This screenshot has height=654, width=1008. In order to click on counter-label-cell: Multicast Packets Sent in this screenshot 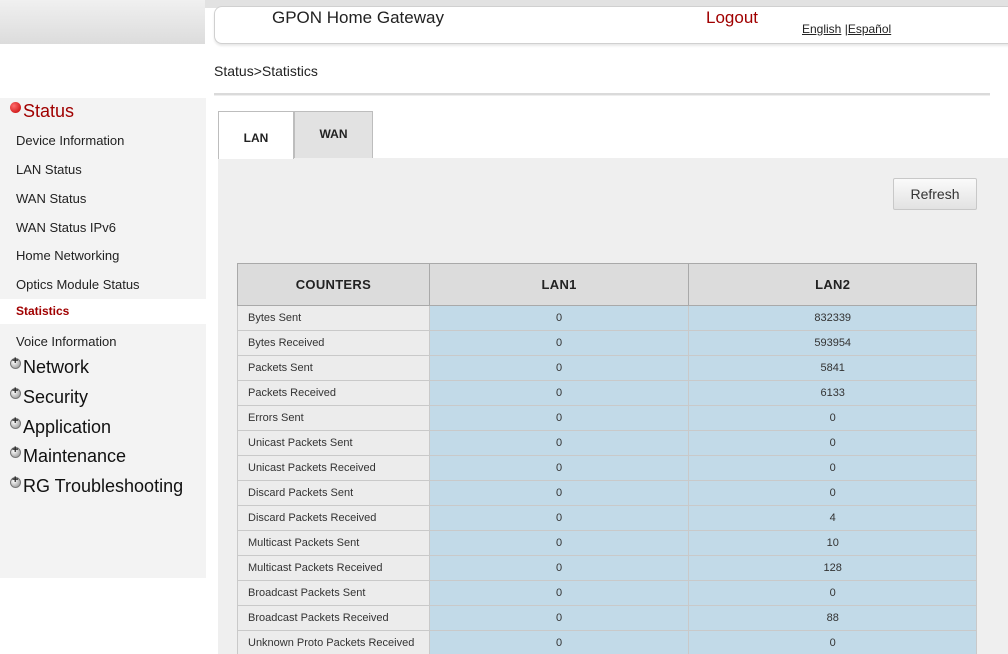, I will do `click(333, 543)`.